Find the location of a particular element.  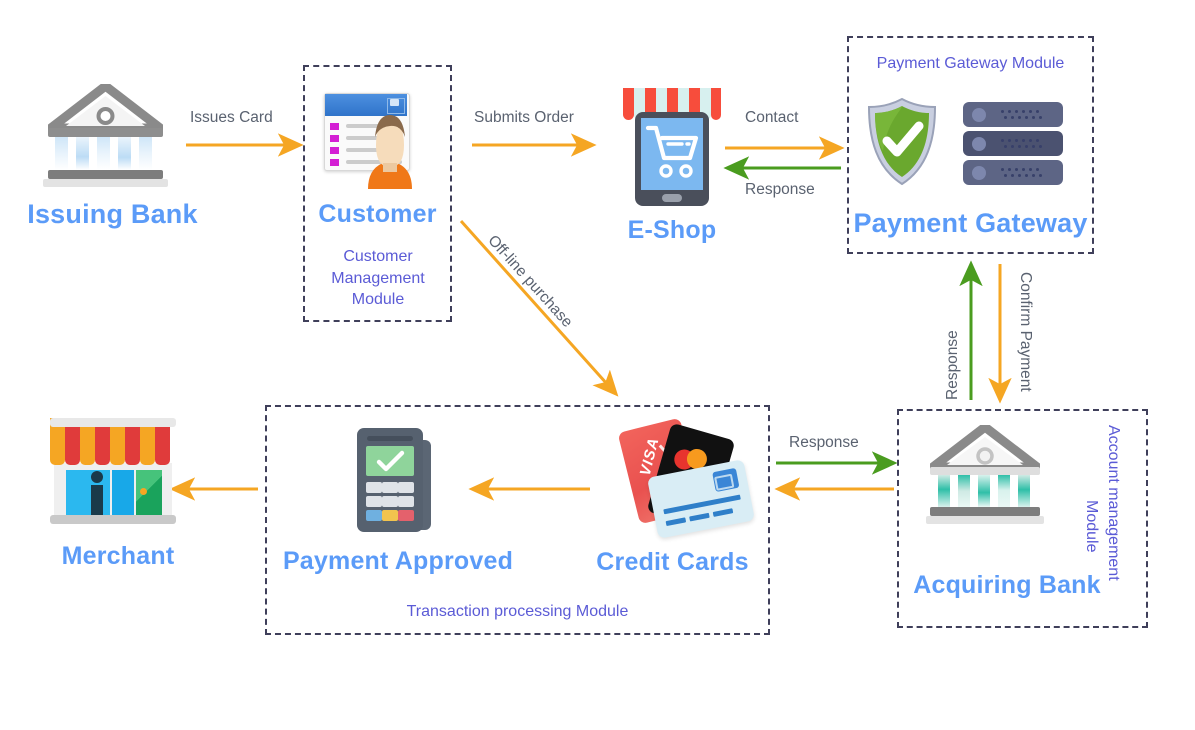

module-label-payment-gateway: Payment Gateway Module is located at coordinates (970, 63).